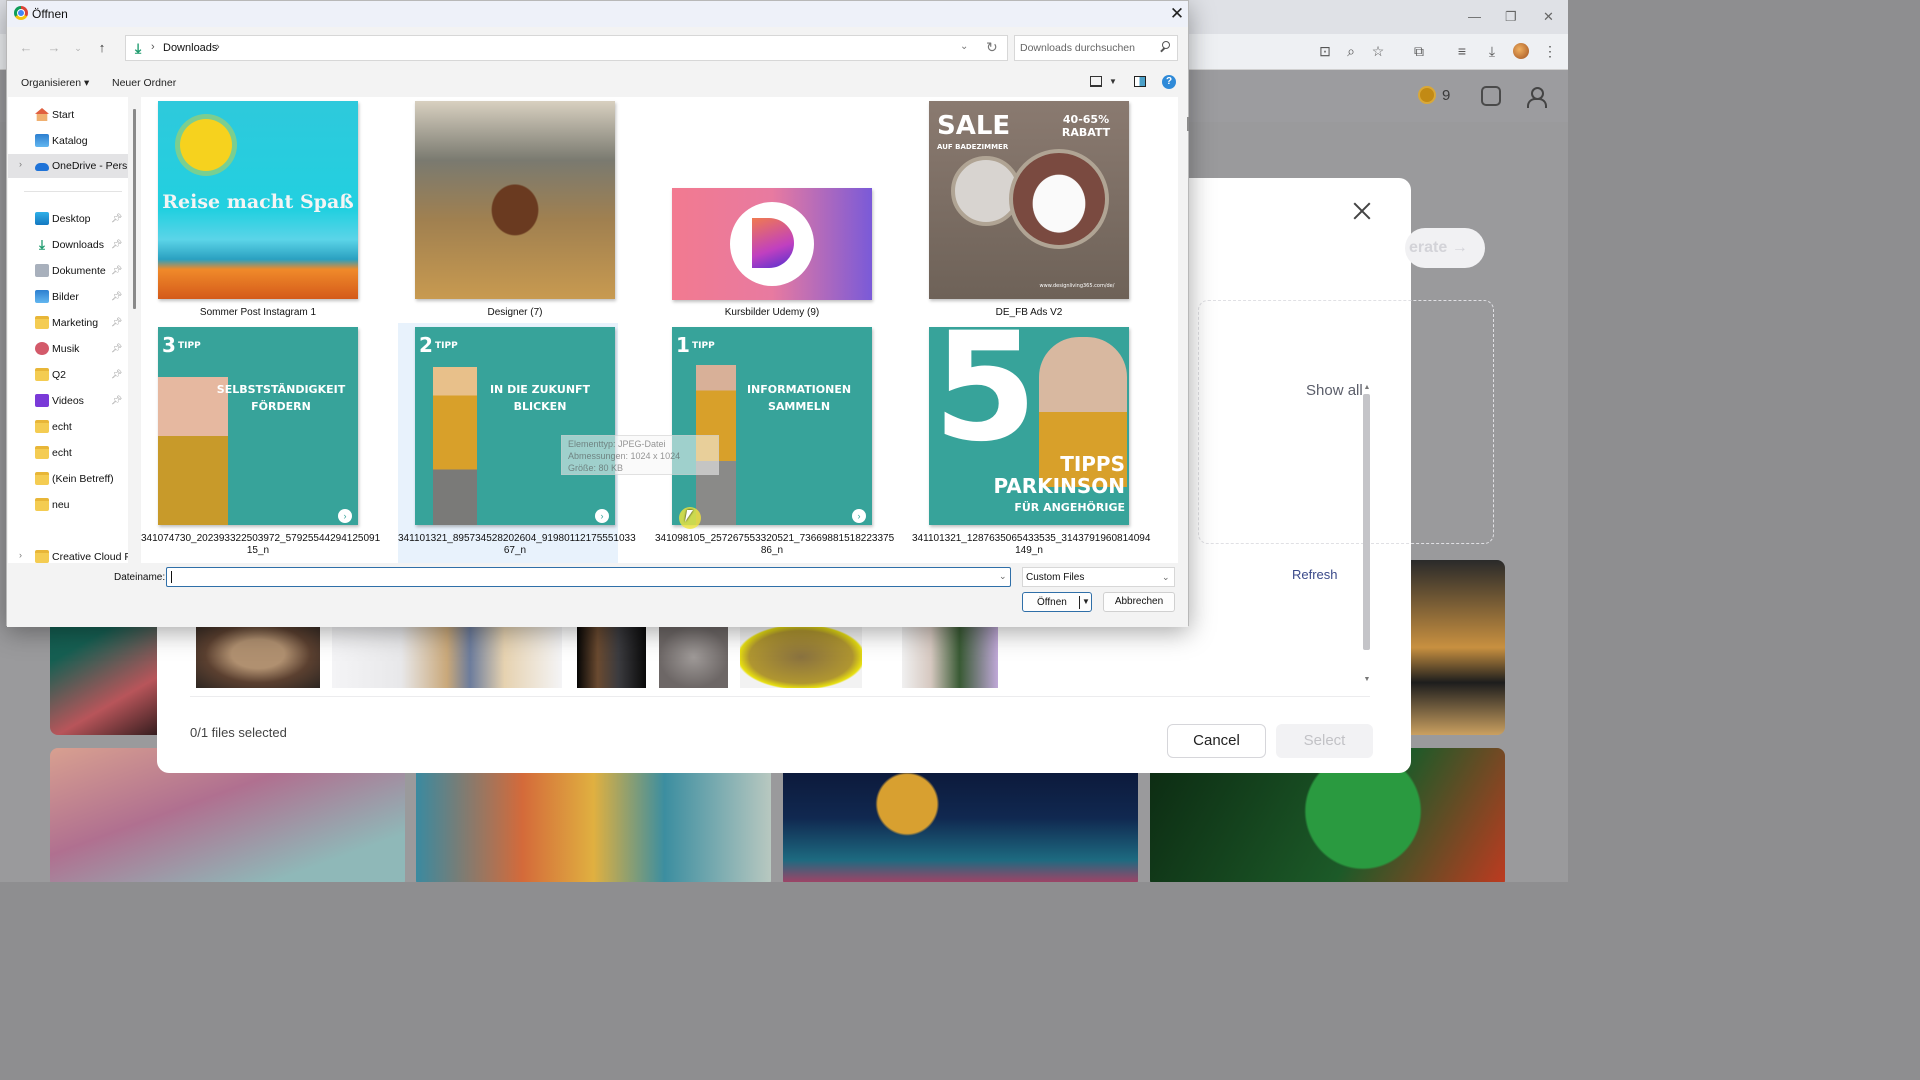 This screenshot has height=1080, width=1920. I want to click on refresh-icon: ↻, so click(992, 47).